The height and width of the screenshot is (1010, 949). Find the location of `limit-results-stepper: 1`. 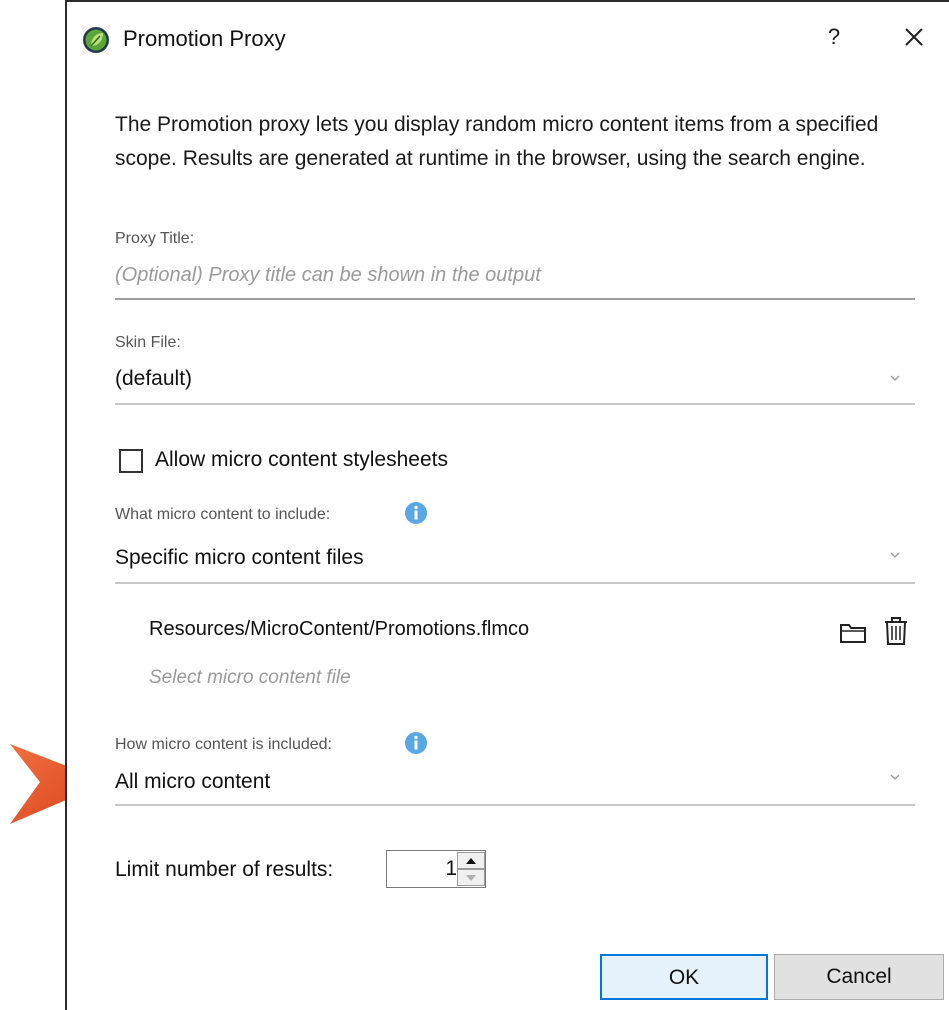

limit-results-stepper: 1 is located at coordinates (436, 869).